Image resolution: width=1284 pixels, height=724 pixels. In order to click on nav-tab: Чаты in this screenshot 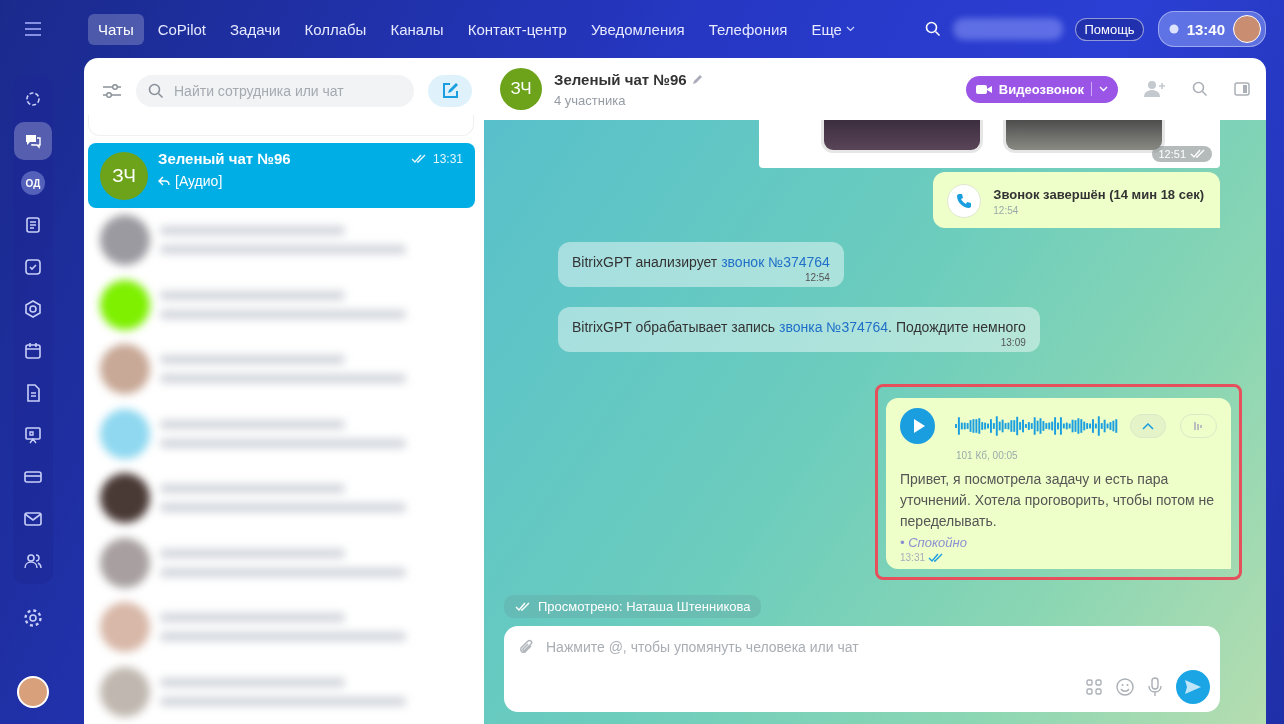, I will do `click(116, 29)`.